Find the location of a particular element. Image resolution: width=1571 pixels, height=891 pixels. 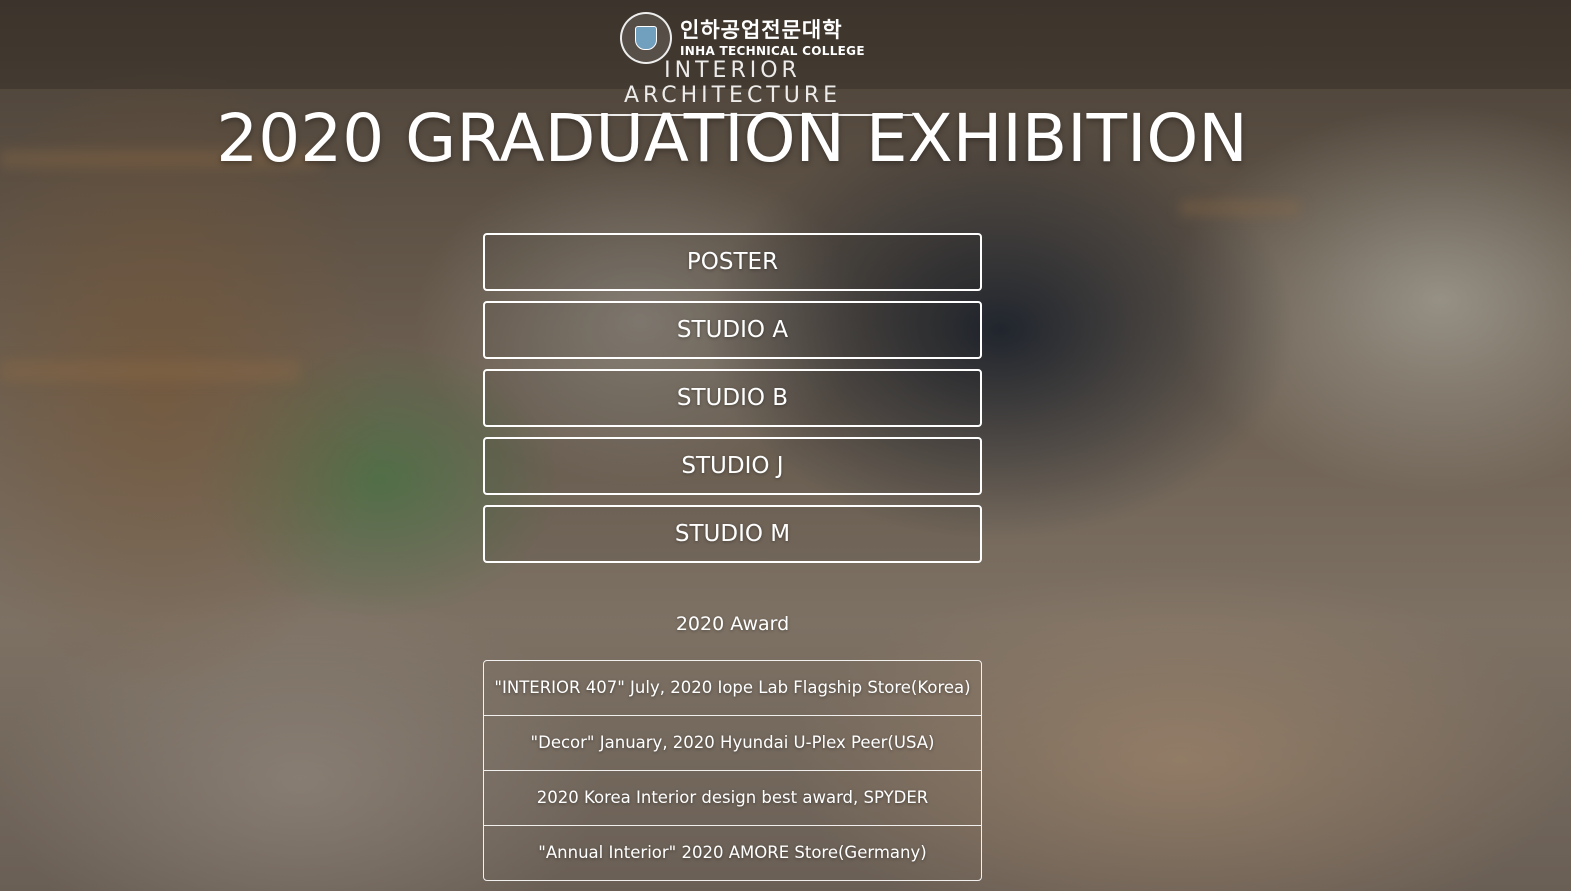

college-logo: 인하공업전문대학 INHA TECHNICAL COLLEGE is located at coordinates (742, 38).